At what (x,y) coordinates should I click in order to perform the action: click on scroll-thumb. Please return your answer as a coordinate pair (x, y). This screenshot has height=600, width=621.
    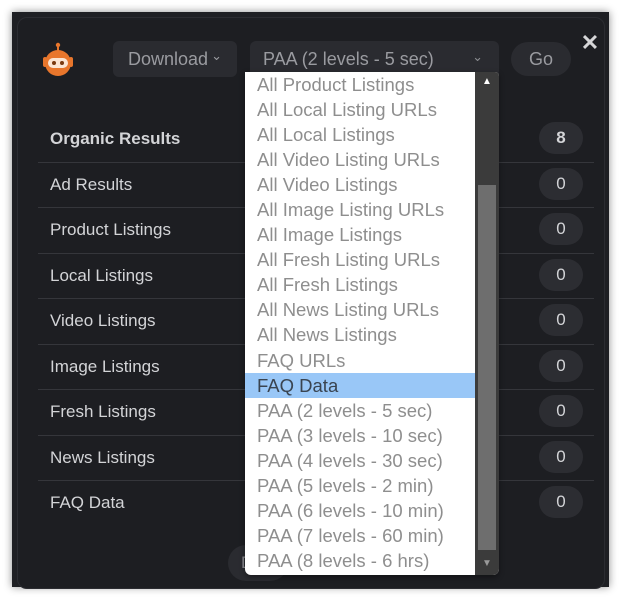
    Looking at the image, I should click on (487, 367).